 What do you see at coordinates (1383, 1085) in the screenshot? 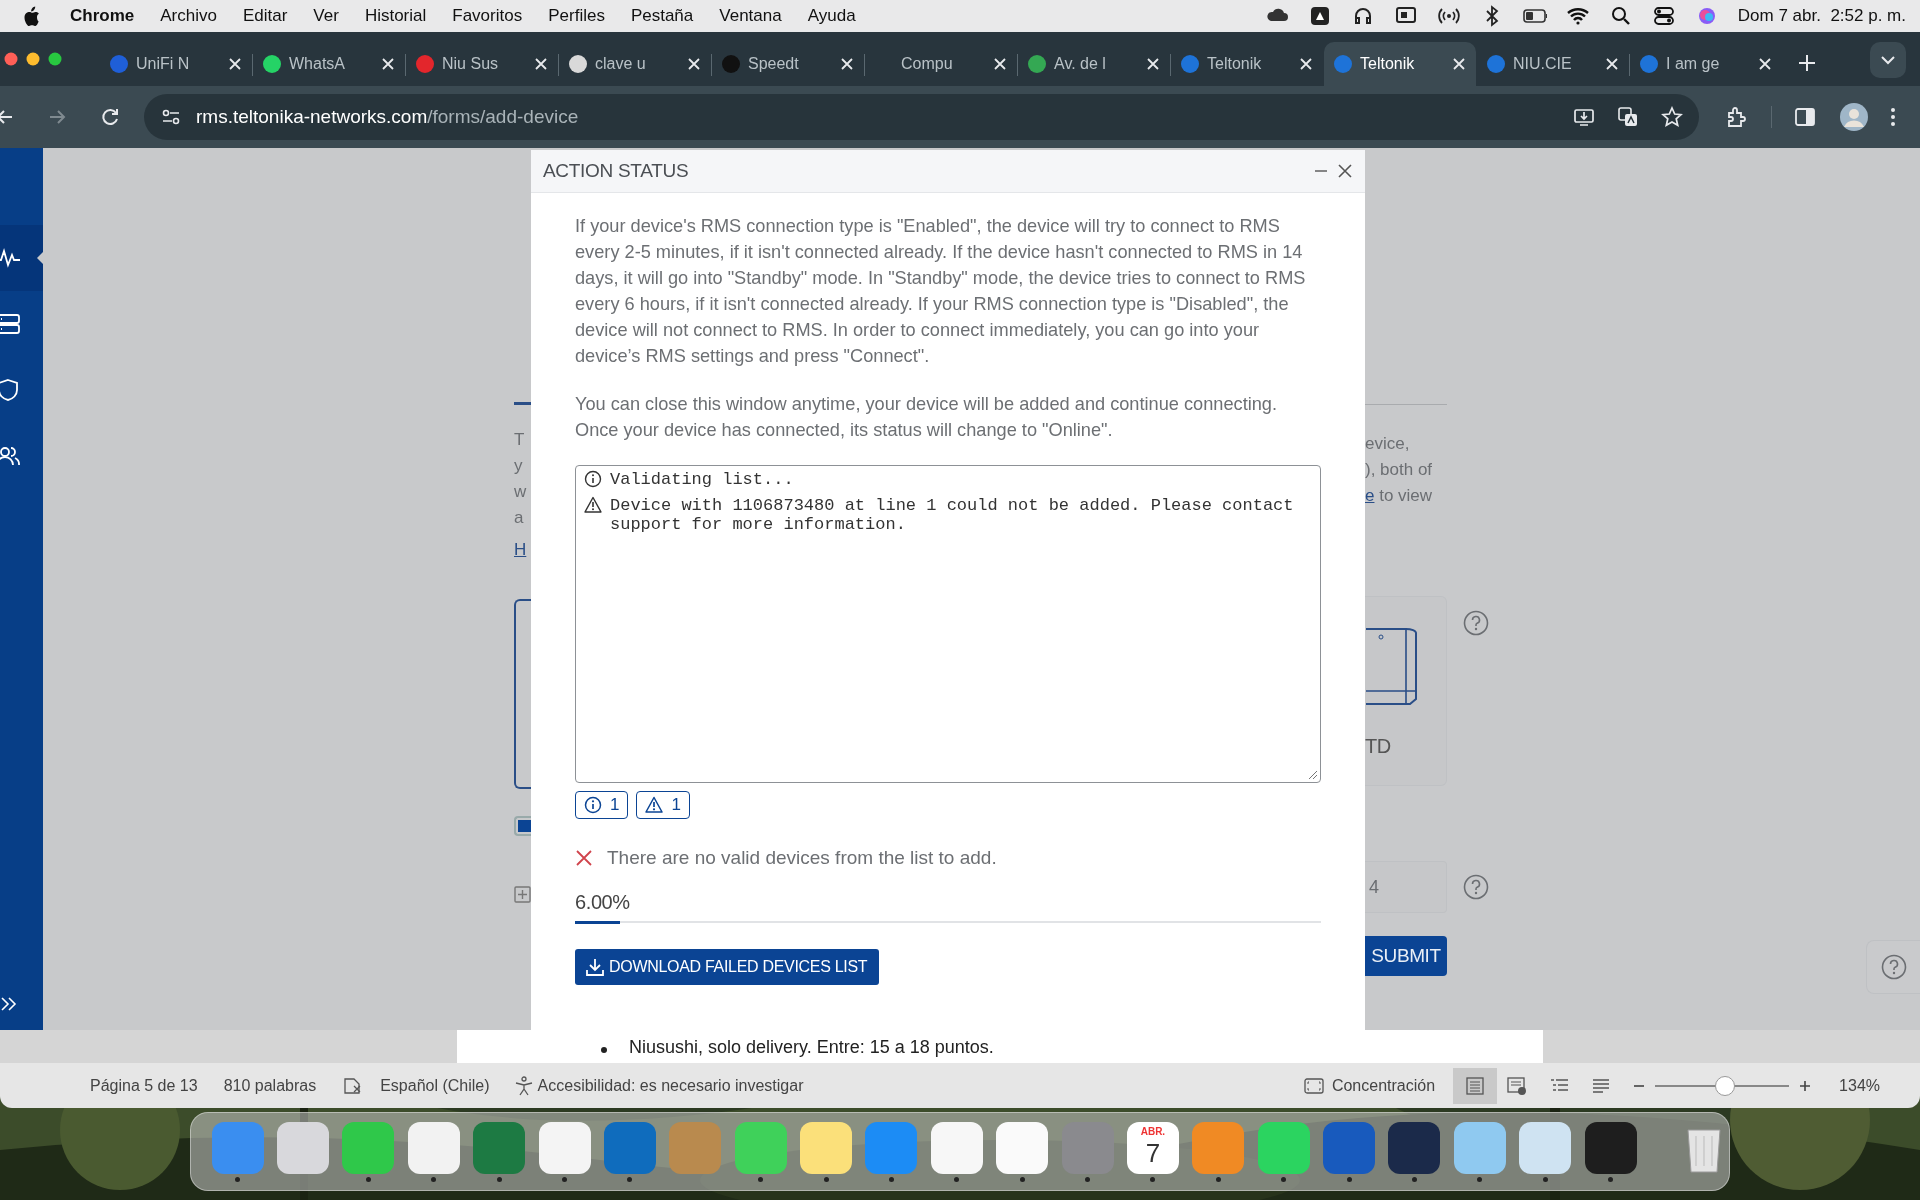
I see `status-text: Concentración` at bounding box center [1383, 1085].